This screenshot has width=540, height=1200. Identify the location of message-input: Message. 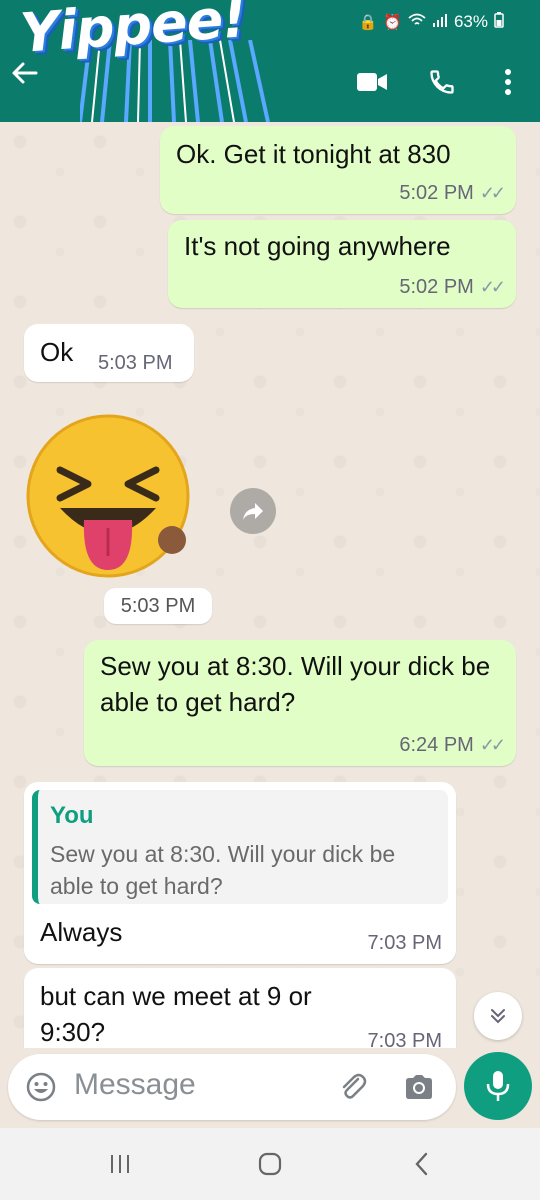
(135, 1085).